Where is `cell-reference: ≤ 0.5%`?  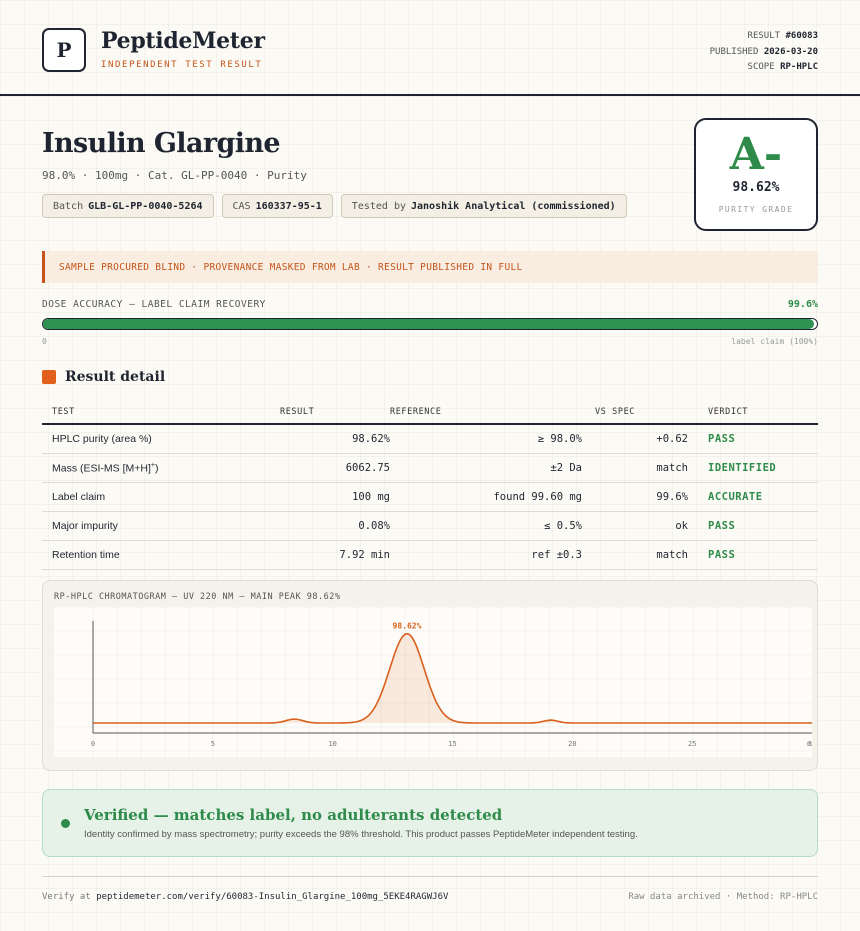
cell-reference: ≤ 0.5% is located at coordinates (486, 526).